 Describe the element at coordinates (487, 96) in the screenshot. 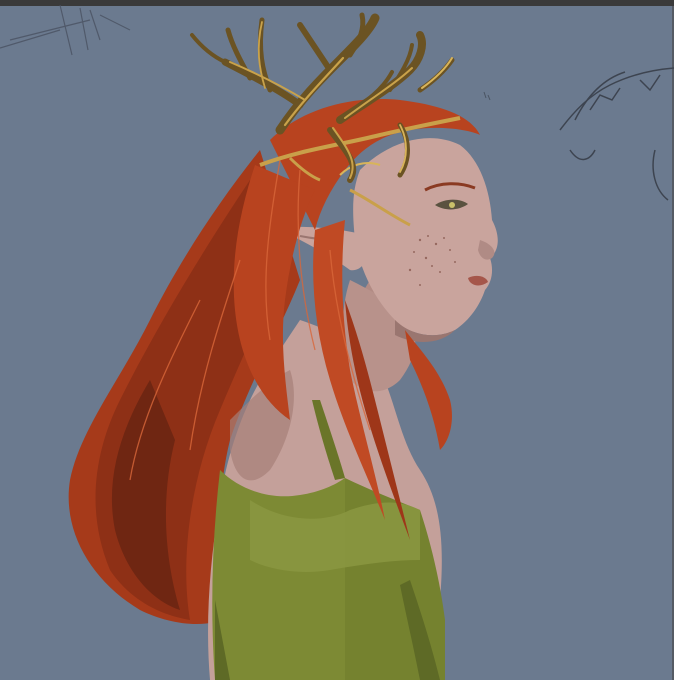

I see `sketch-marks-face` at that location.